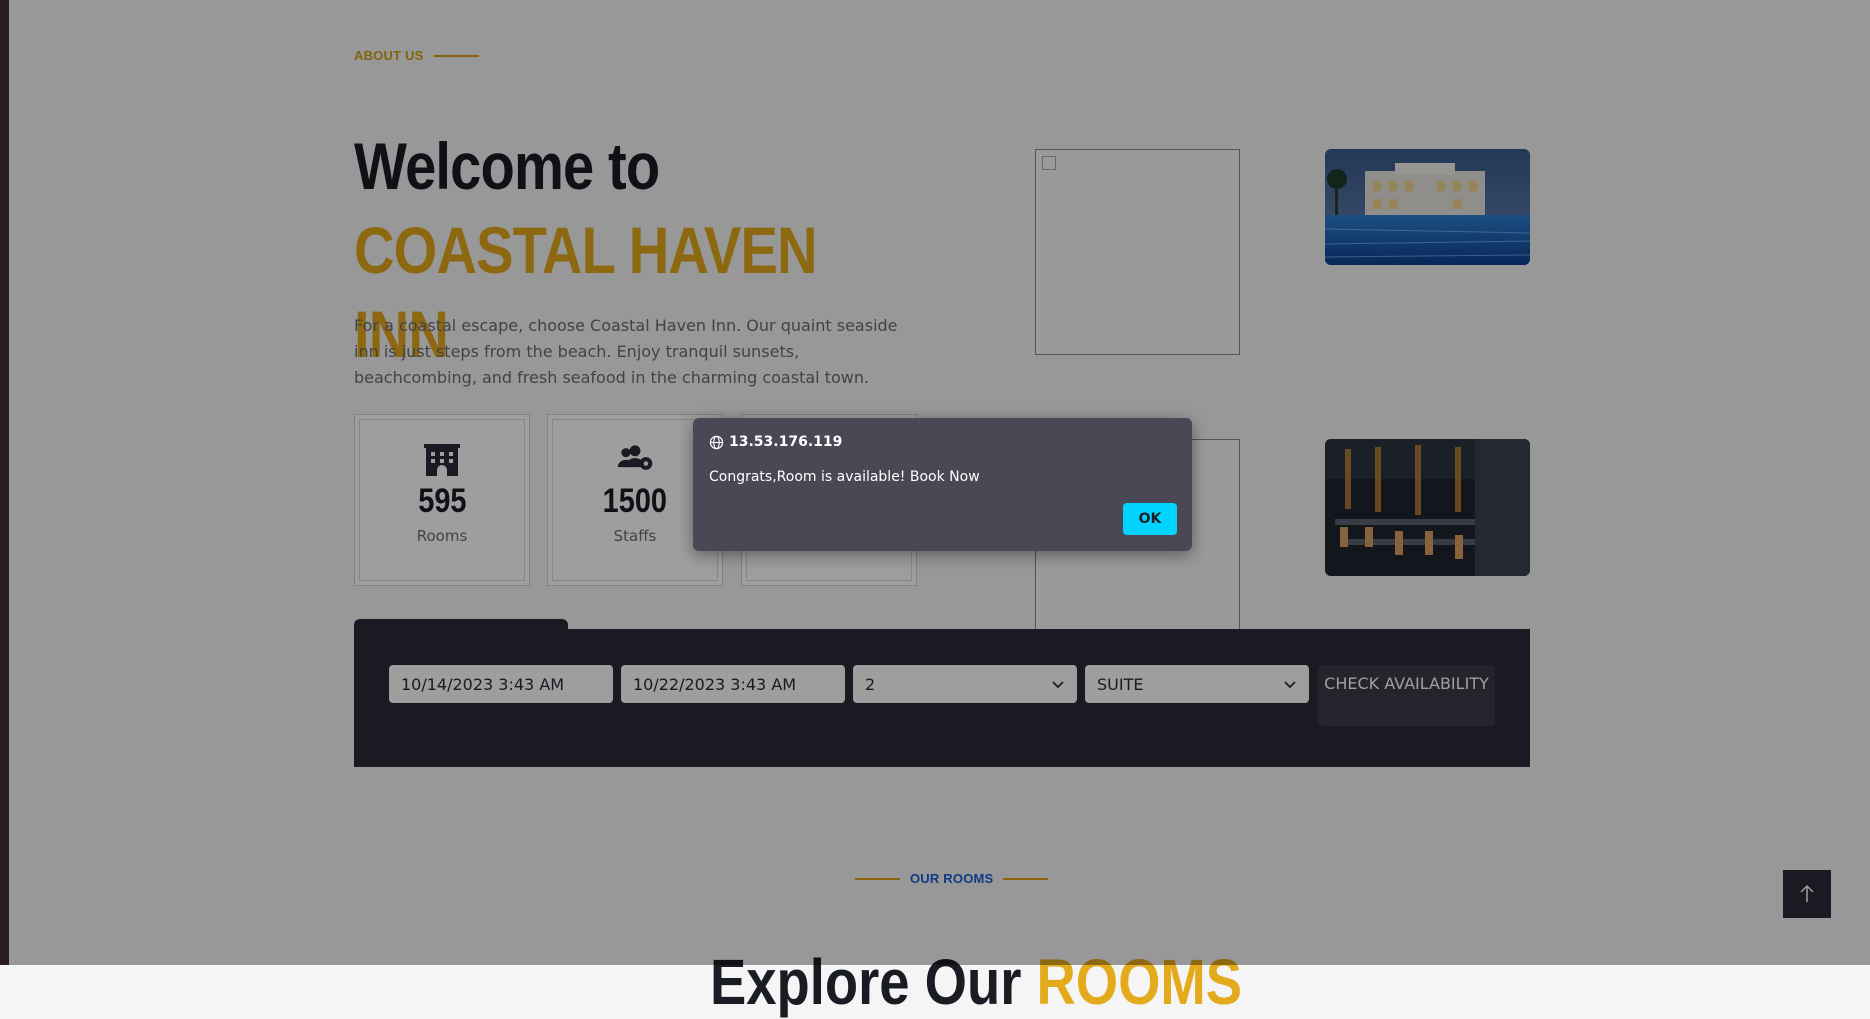 This screenshot has width=1870, height=1019. What do you see at coordinates (4, 482) in the screenshot?
I see `window-edge` at bounding box center [4, 482].